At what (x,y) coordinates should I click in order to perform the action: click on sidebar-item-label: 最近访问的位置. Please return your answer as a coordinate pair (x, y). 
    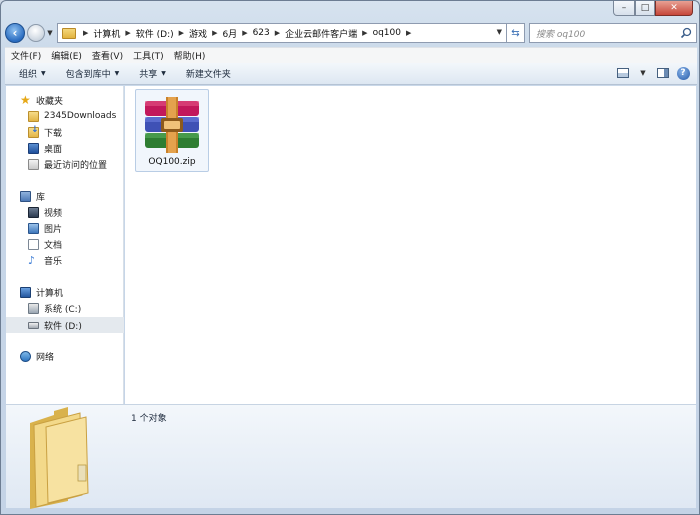
    Looking at the image, I should click on (76, 165).